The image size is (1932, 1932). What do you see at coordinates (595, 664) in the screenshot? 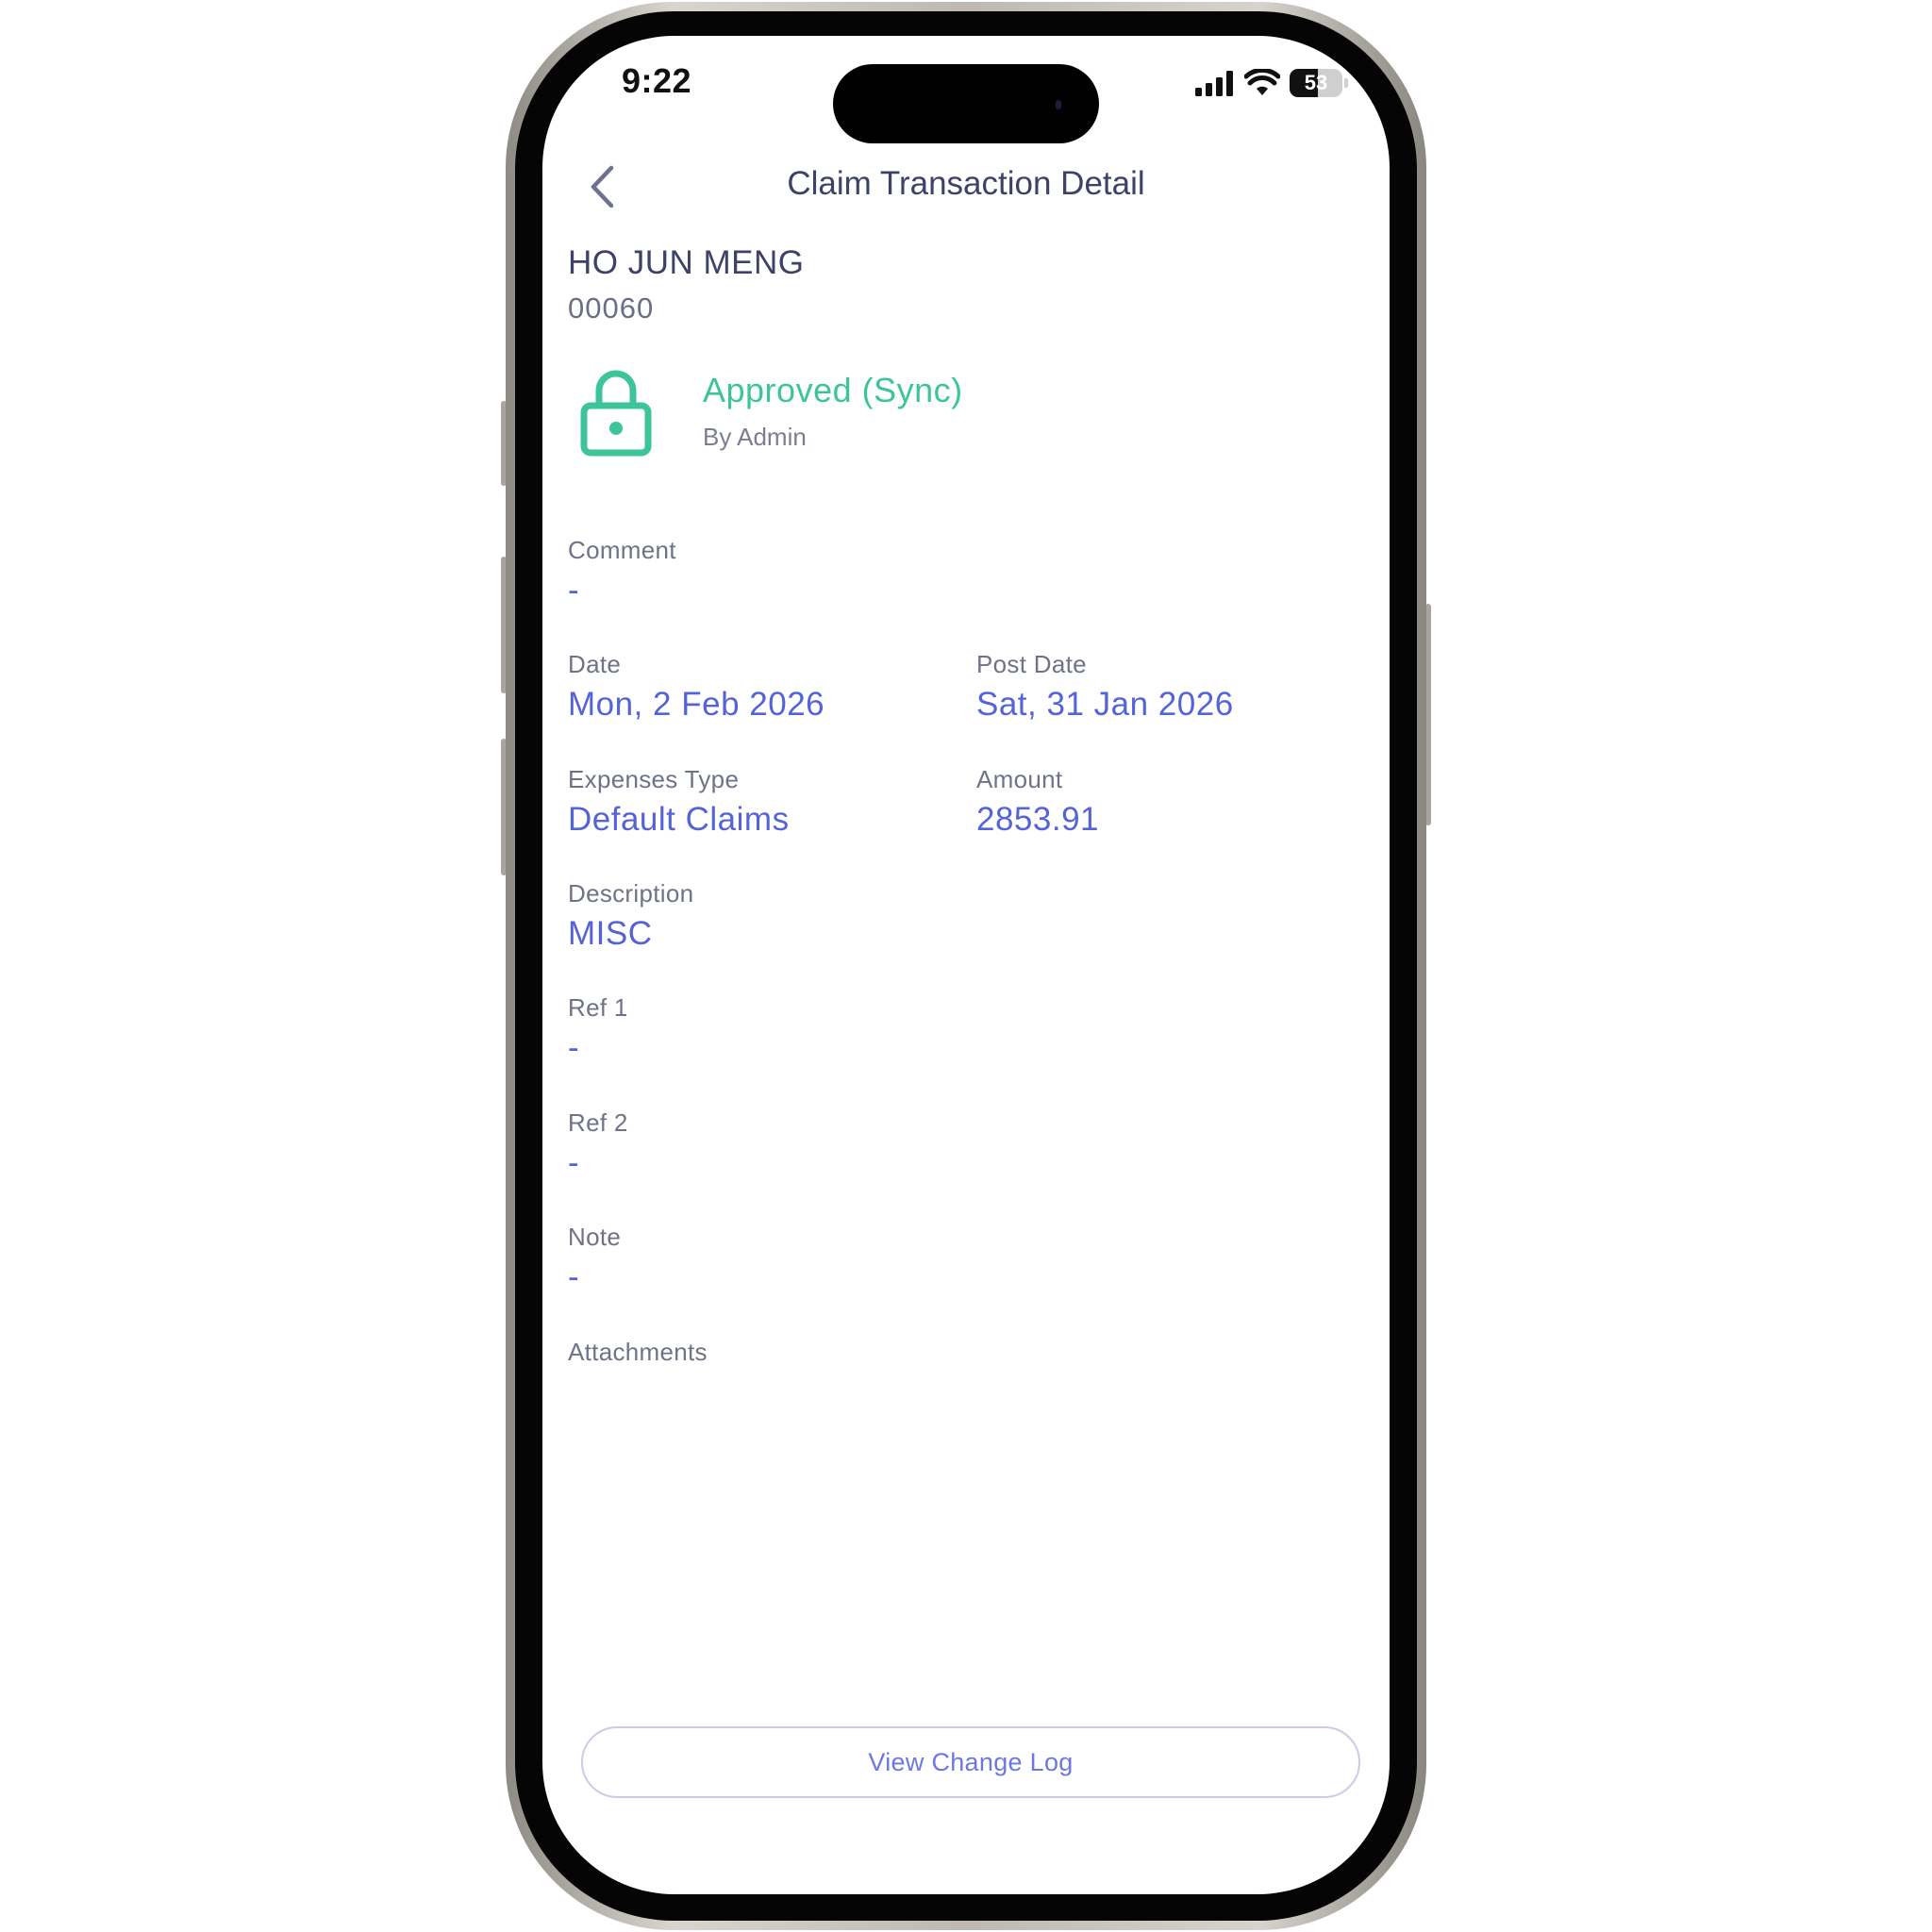
I see `date-label: Date` at bounding box center [595, 664].